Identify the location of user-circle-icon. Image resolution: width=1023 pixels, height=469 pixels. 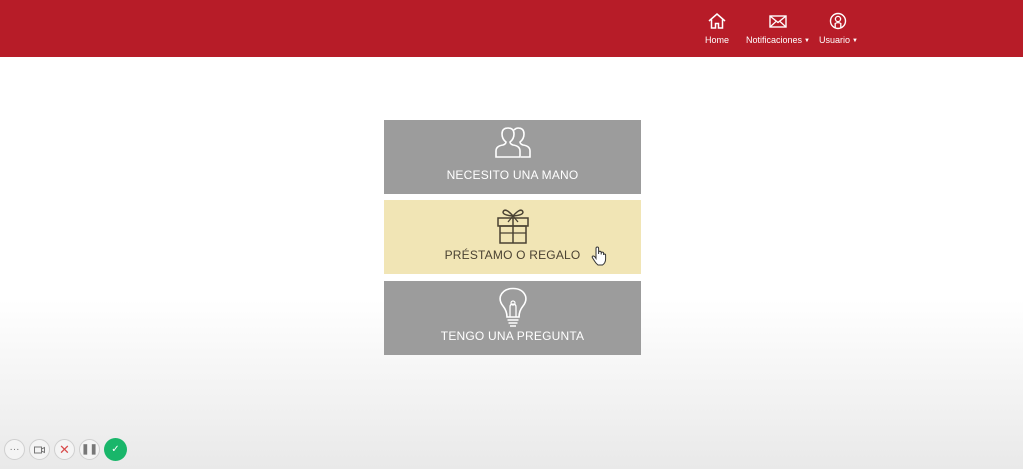
(838, 21).